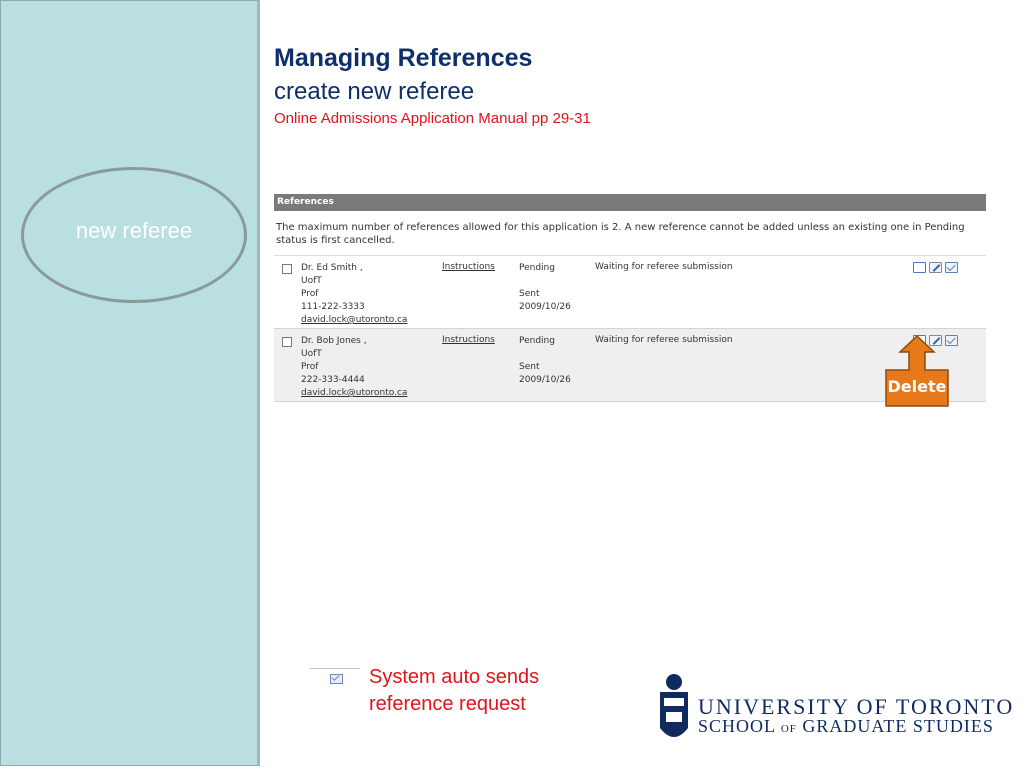 The height and width of the screenshot is (768, 1024). I want to click on view-icon, so click(919, 267).